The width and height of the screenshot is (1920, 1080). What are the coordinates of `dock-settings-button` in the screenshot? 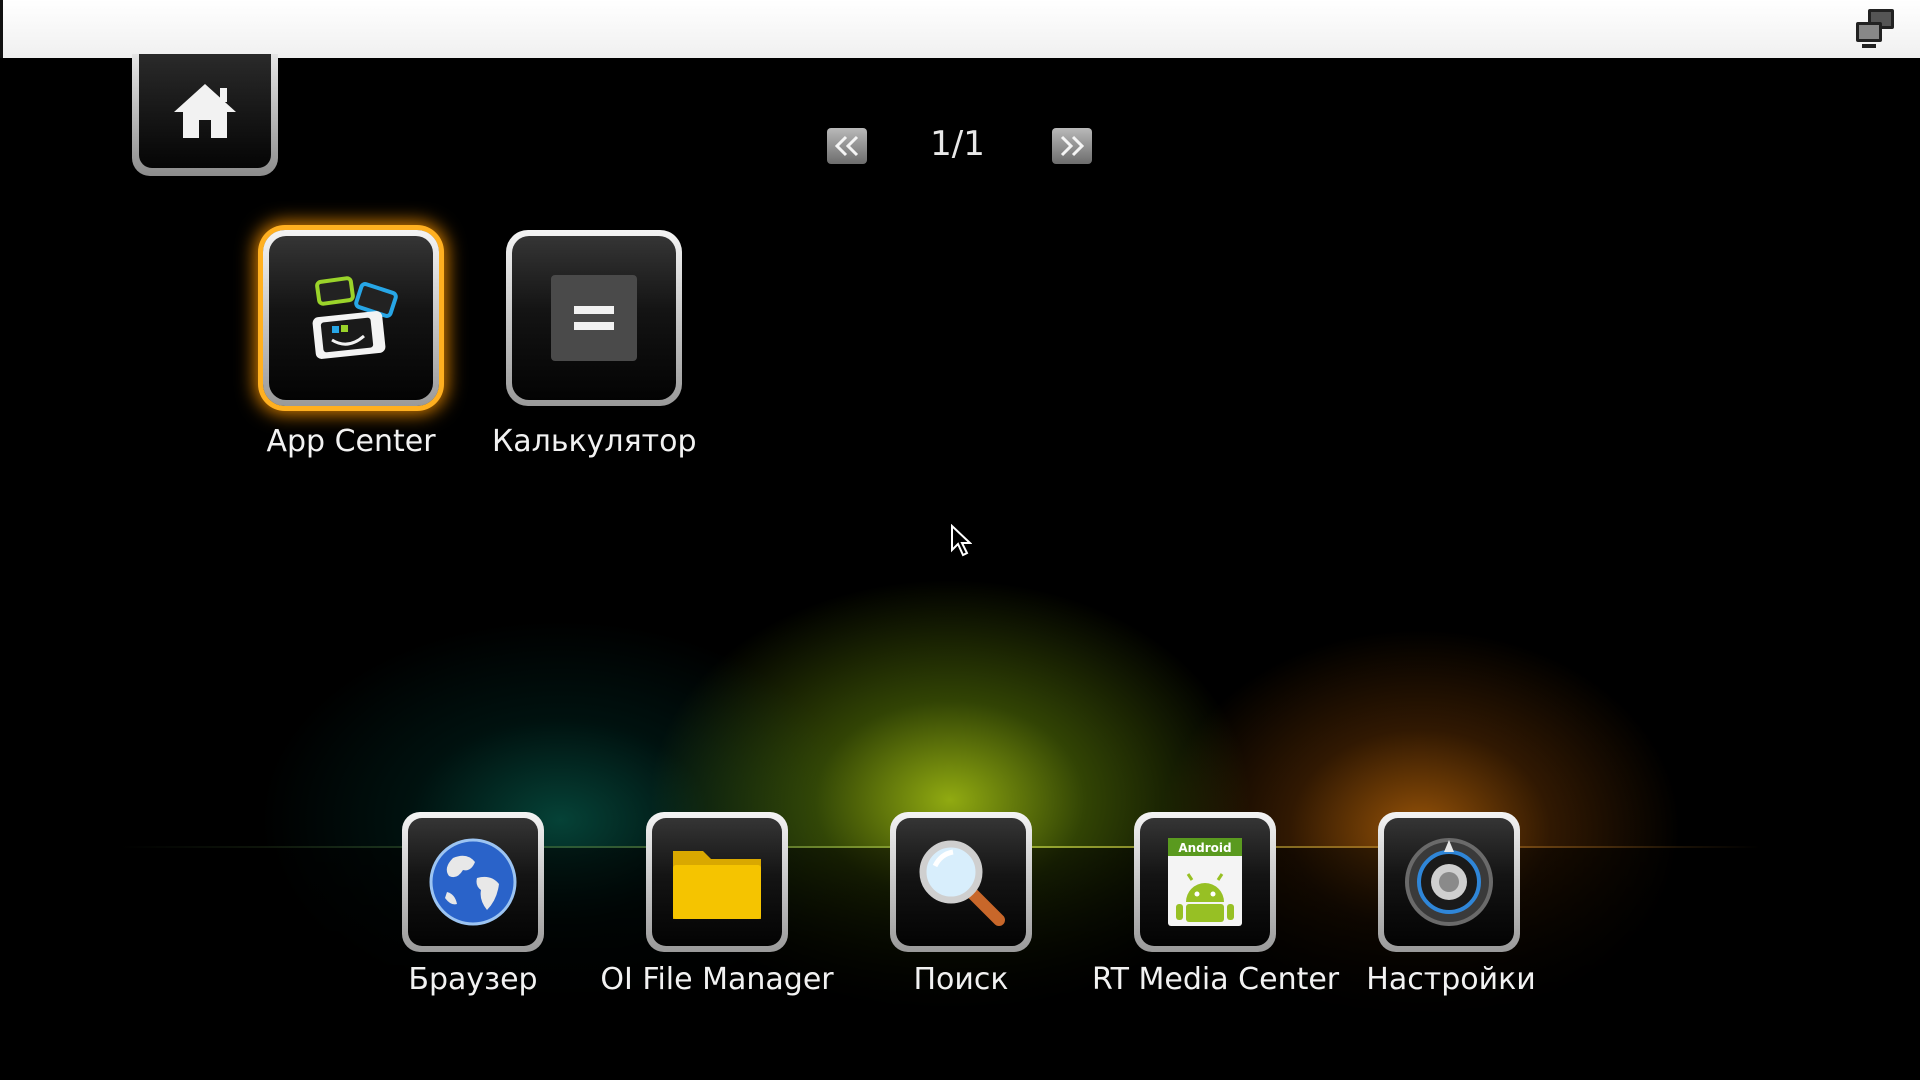 It's located at (1449, 882).